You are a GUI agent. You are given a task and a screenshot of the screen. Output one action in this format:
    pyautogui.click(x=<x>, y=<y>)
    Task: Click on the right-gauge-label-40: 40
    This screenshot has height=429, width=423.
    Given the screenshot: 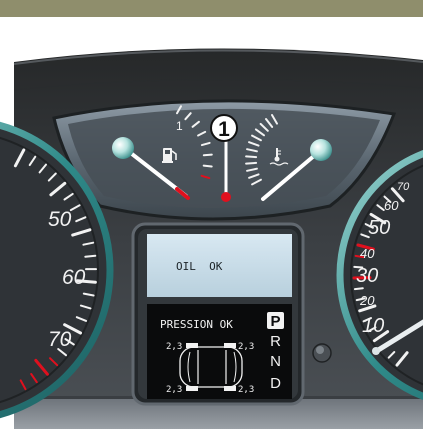 What is the action you would take?
    pyautogui.click(x=367, y=253)
    